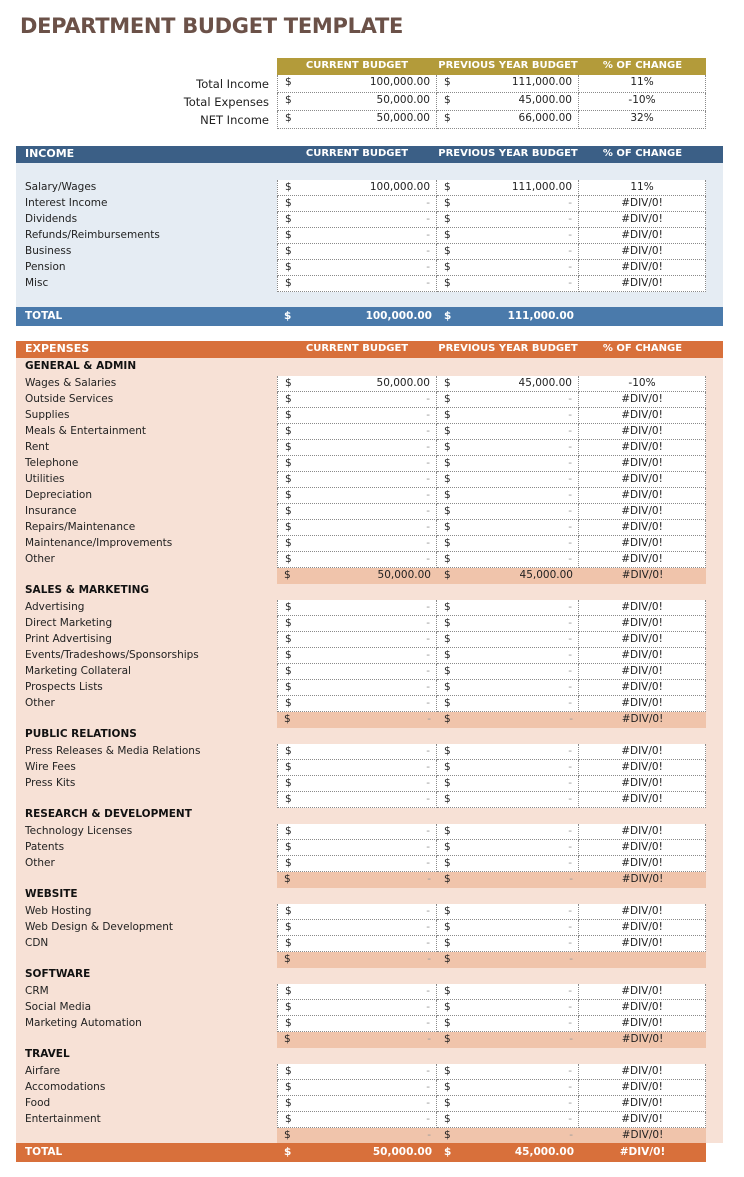 This screenshot has width=744, height=1177. Describe the element at coordinates (508, 120) in the screenshot. I see `previous-budget-cell: $66,000.00` at that location.